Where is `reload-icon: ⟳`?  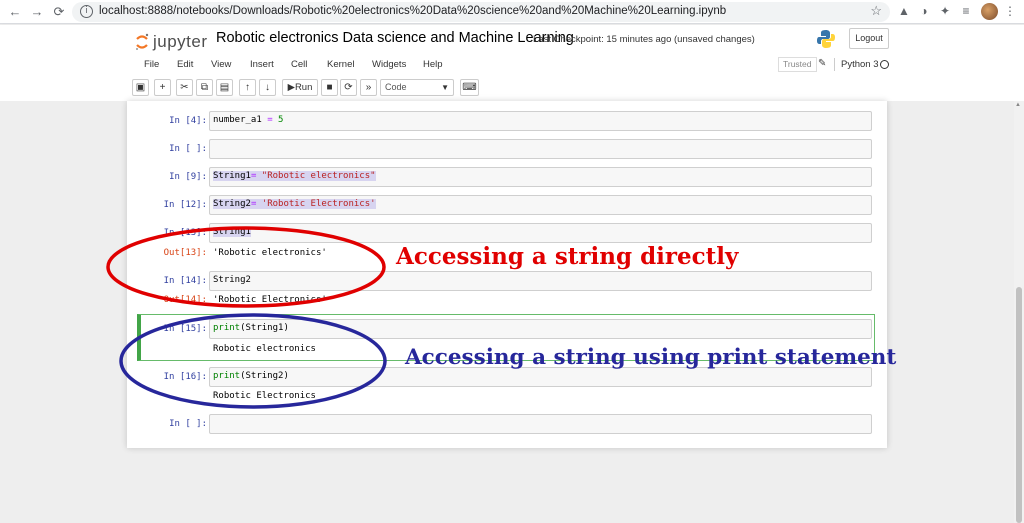 reload-icon: ⟳ is located at coordinates (59, 12).